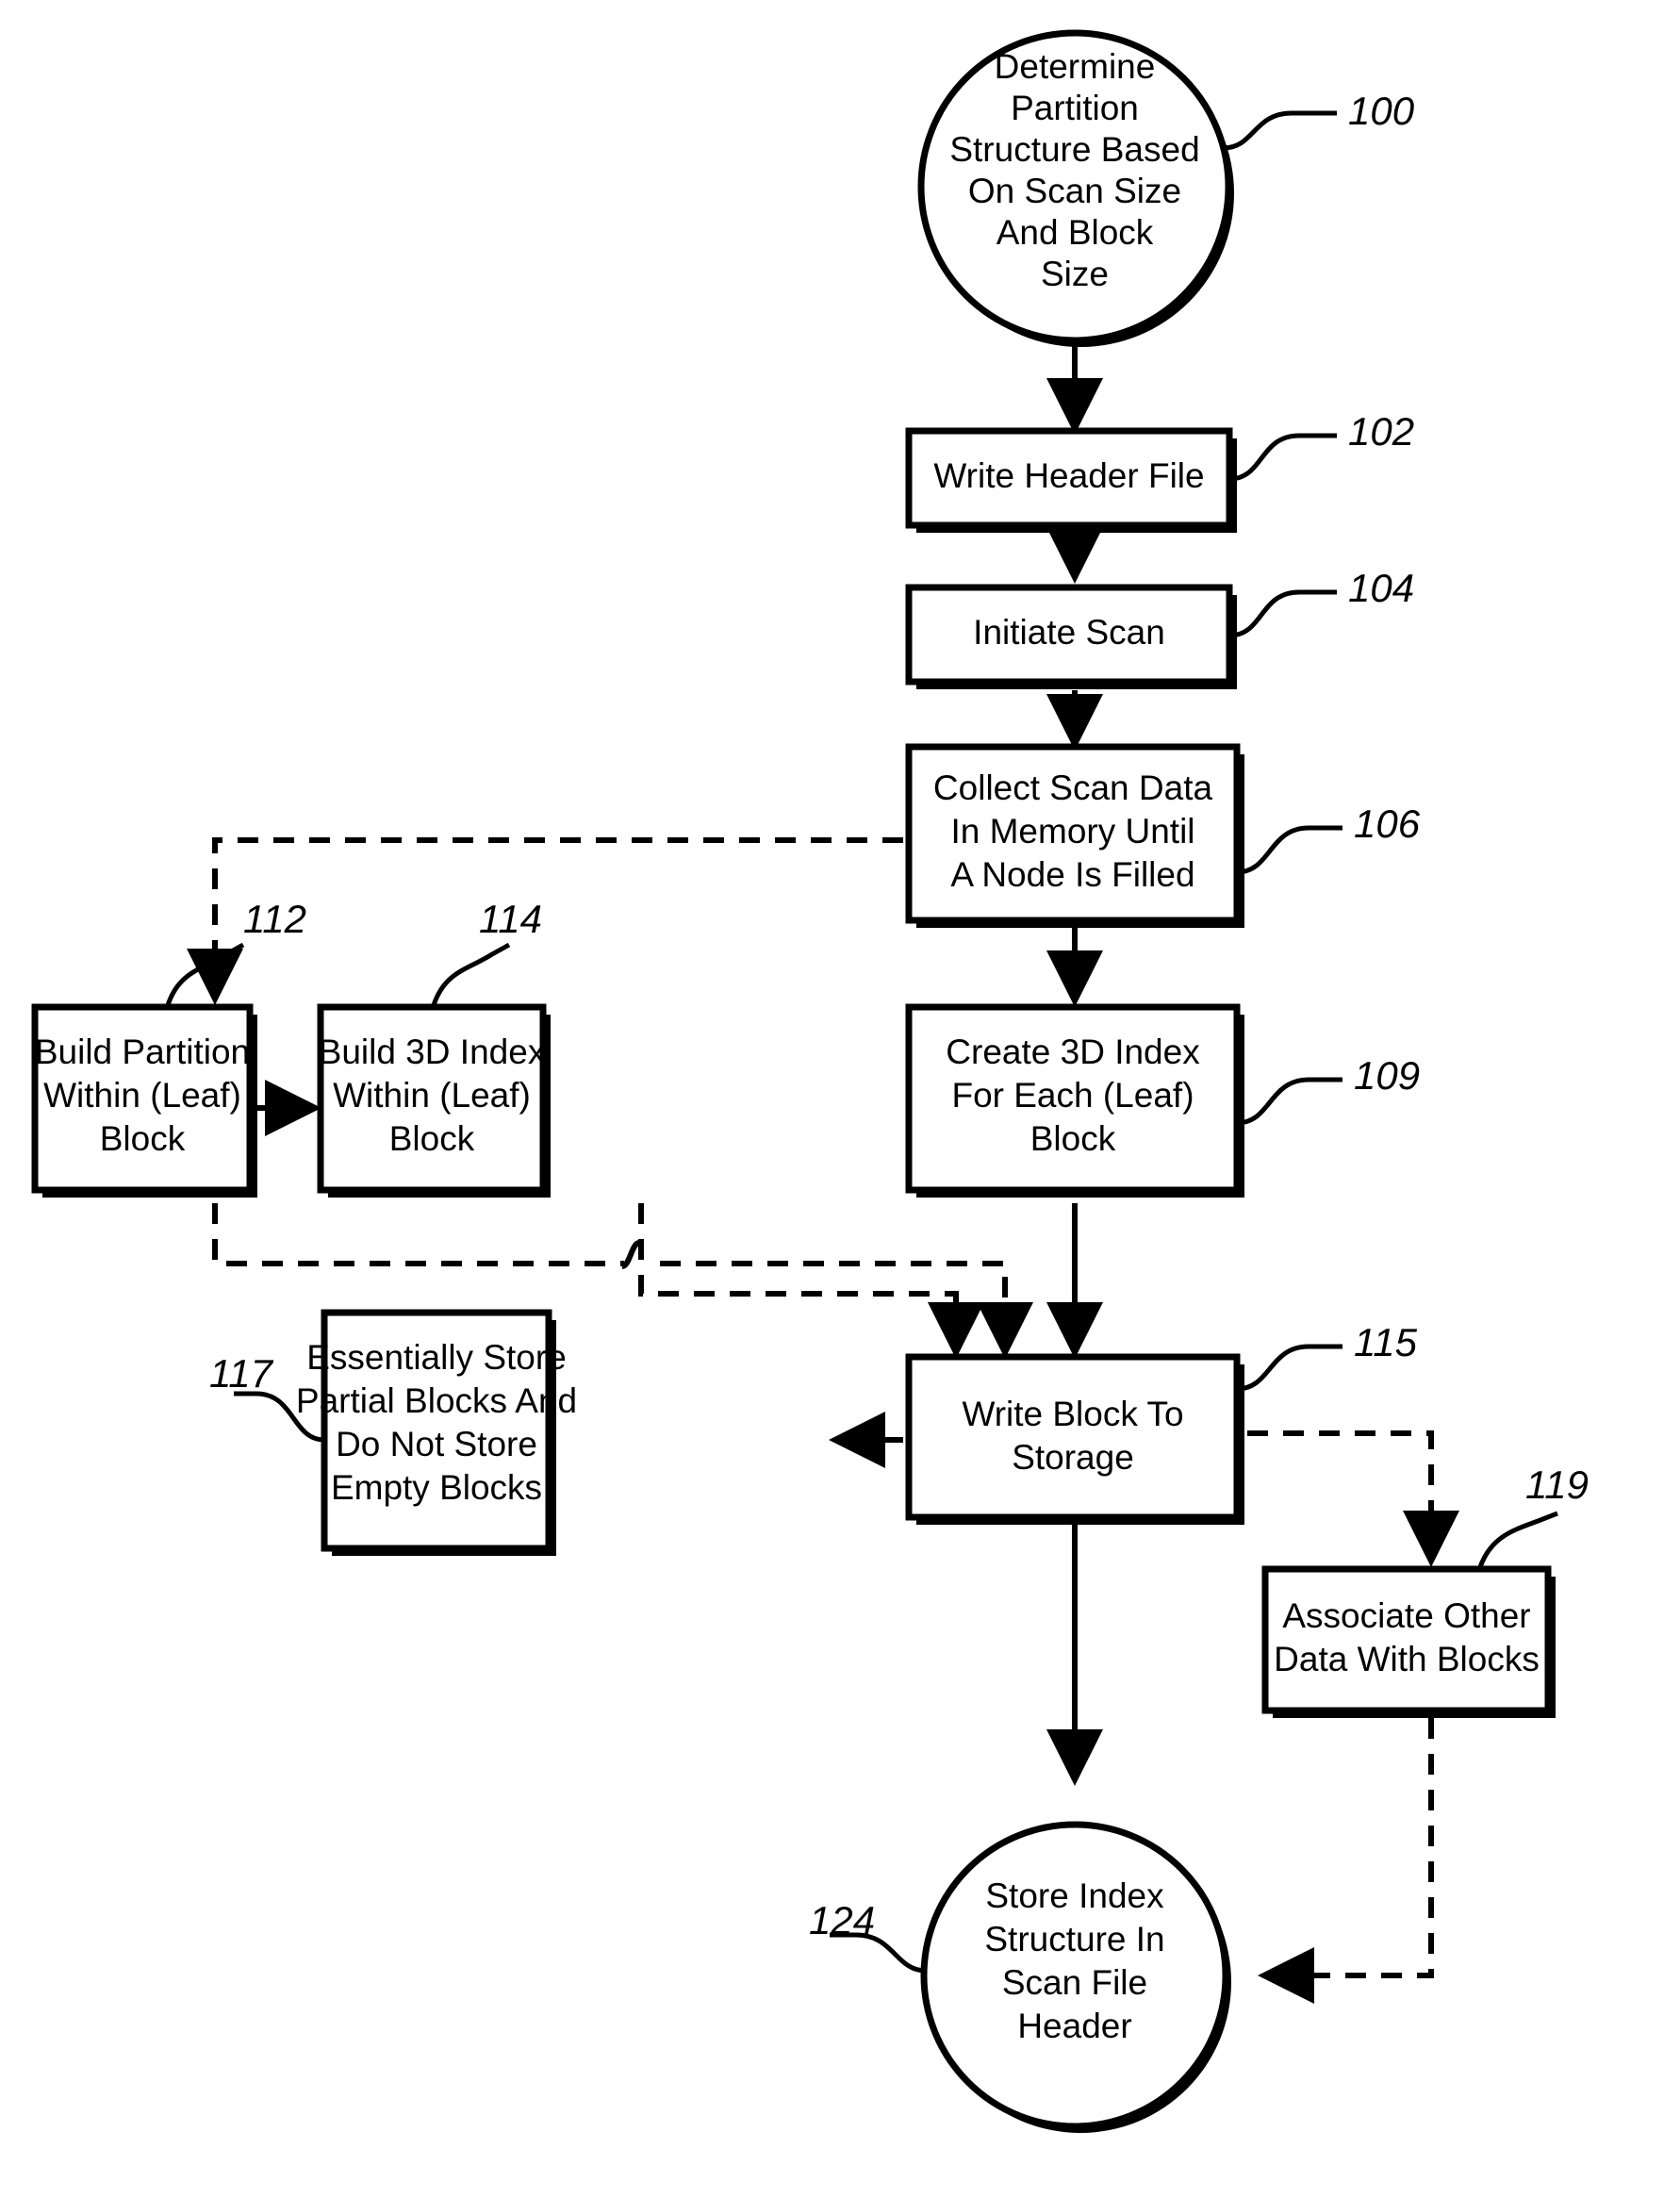  What do you see at coordinates (236, 951) in the screenshot?
I see `ref-label-112: 112` at bounding box center [236, 951].